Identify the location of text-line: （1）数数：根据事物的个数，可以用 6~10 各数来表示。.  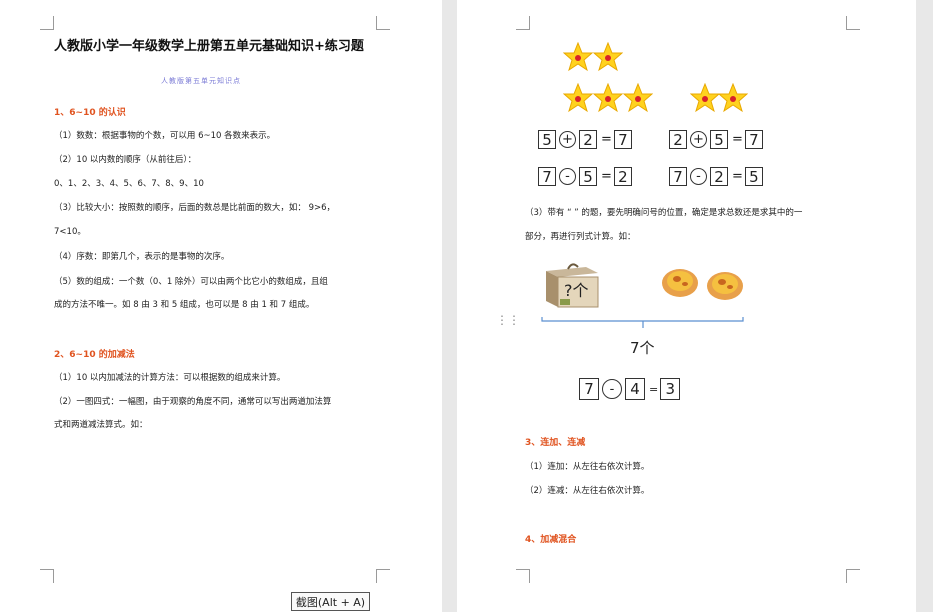
(165, 136).